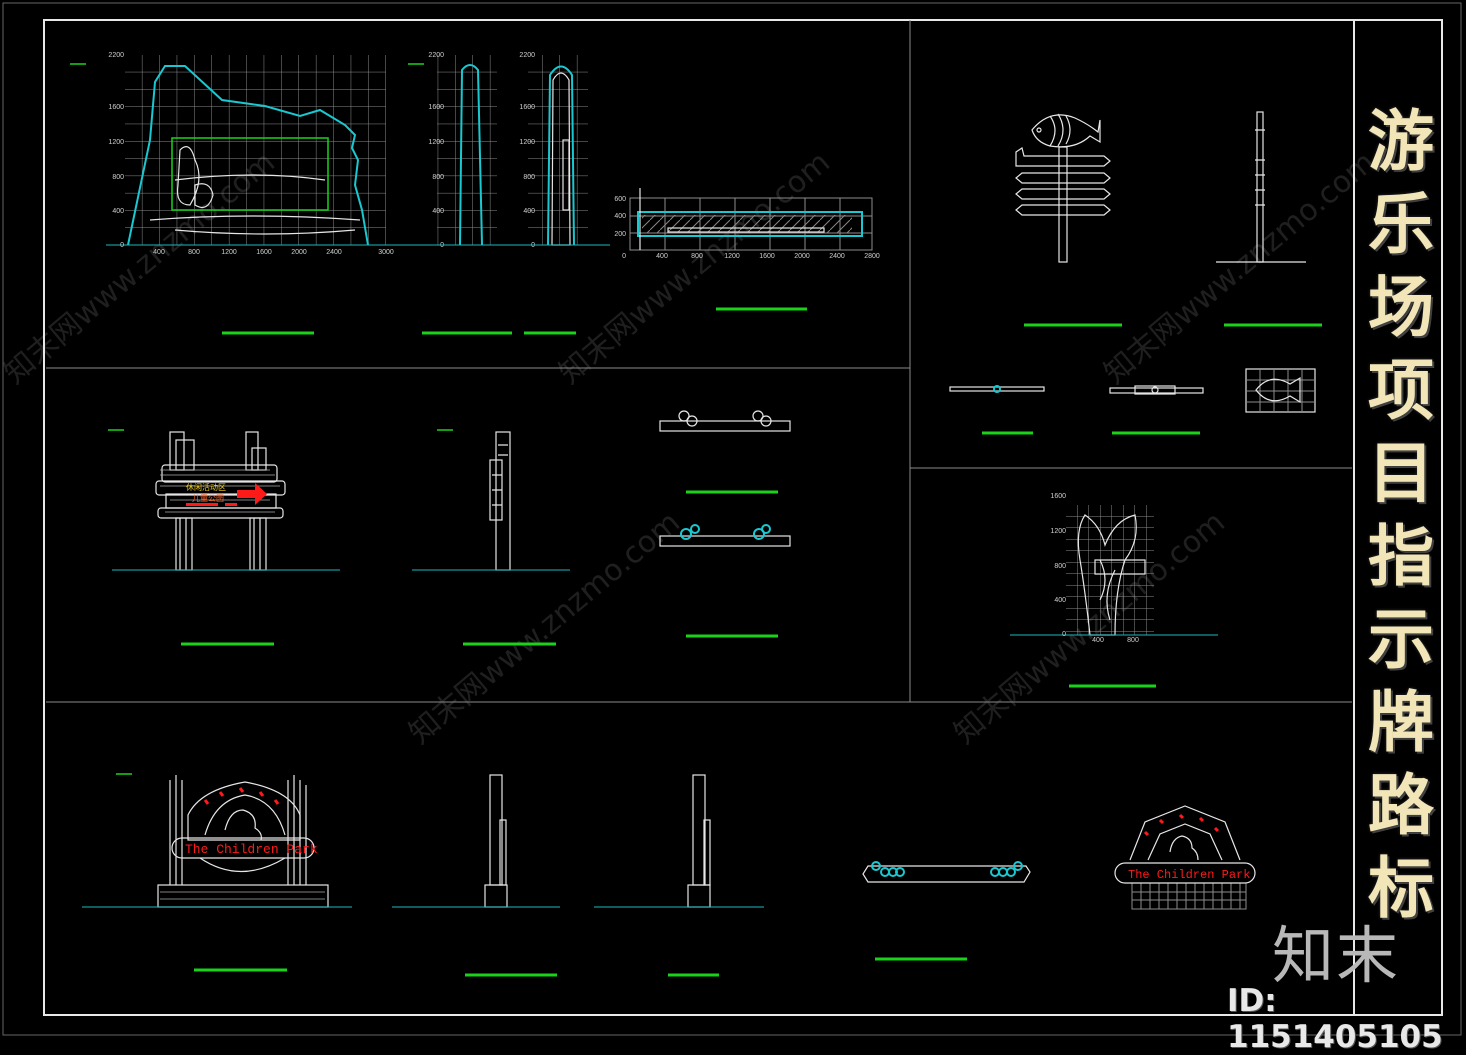 Image resolution: width=1466 pixels, height=1055 pixels. Describe the element at coordinates (1401, 639) in the screenshot. I see `title-char: 示` at that location.